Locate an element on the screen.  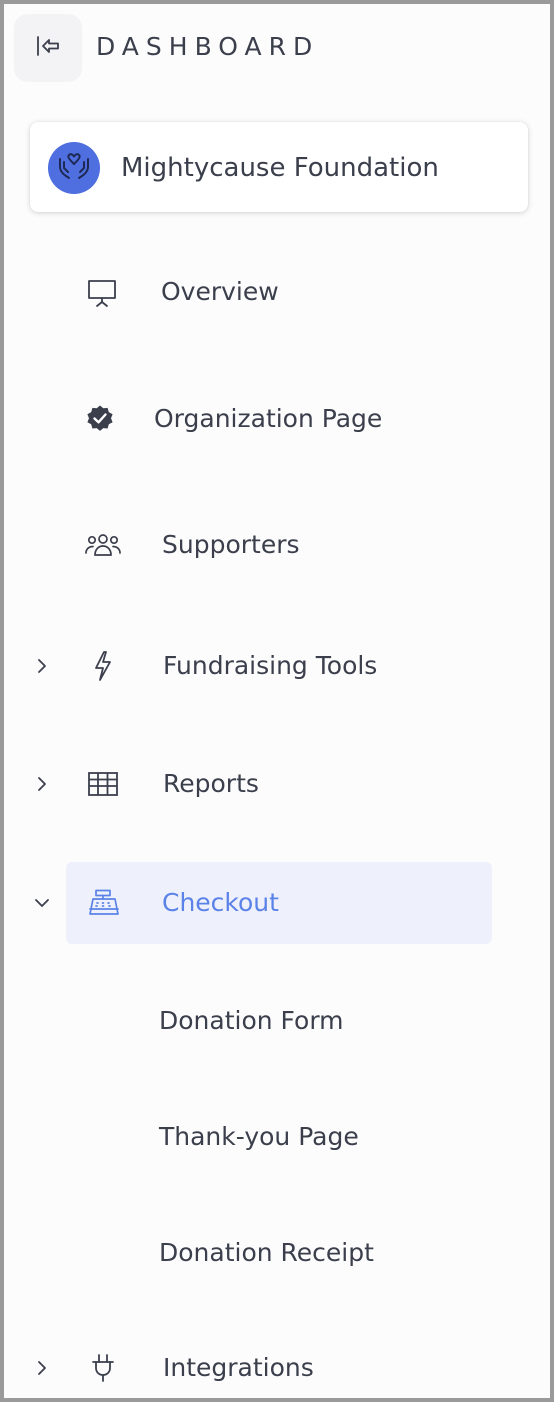
nav-item-label: Overview is located at coordinates (220, 291).